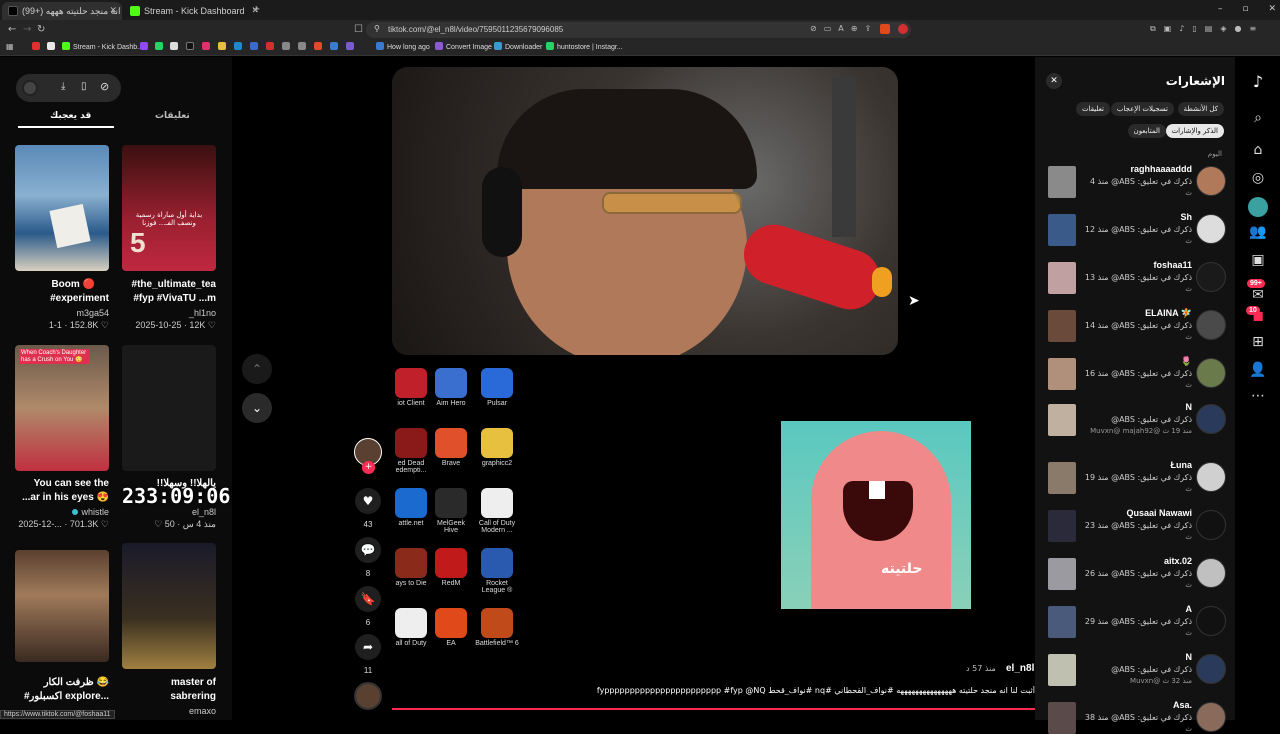  Describe the element at coordinates (174, 284) in the screenshot. I see `card-title: #the_ultimate_tea` at that location.